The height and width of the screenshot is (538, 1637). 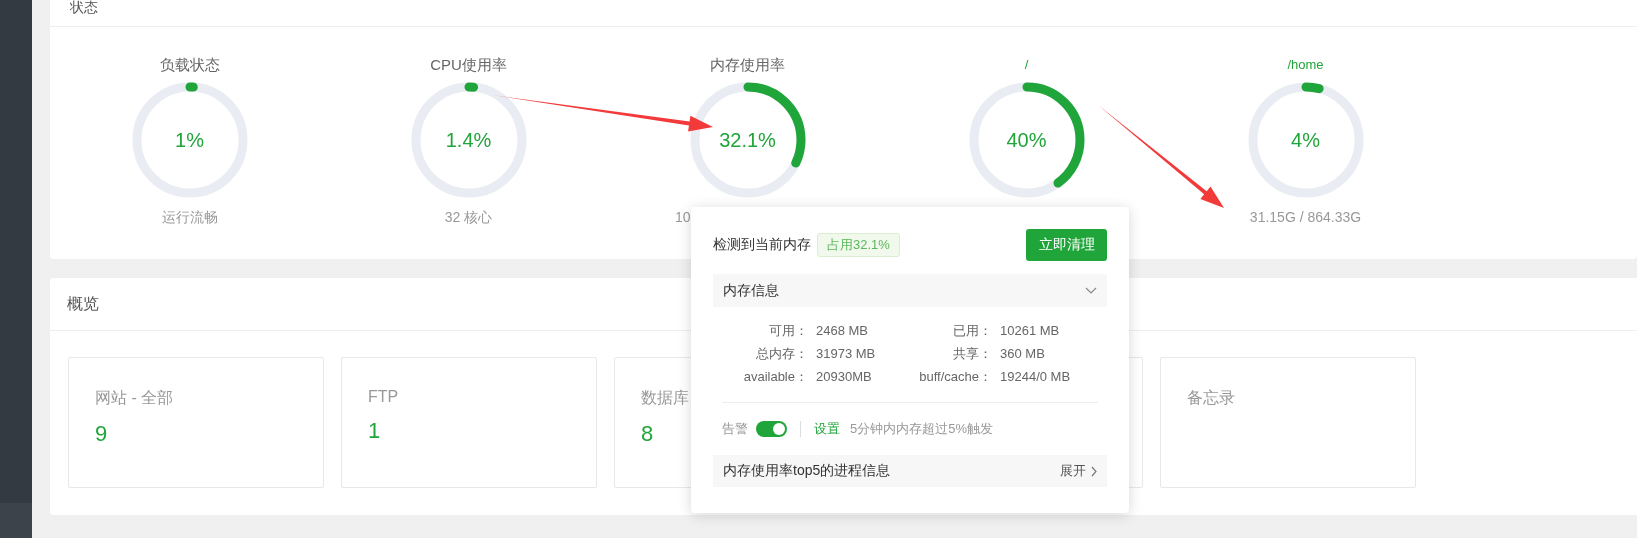 What do you see at coordinates (683, 217) in the screenshot?
I see `gauge-caption: 10` at bounding box center [683, 217].